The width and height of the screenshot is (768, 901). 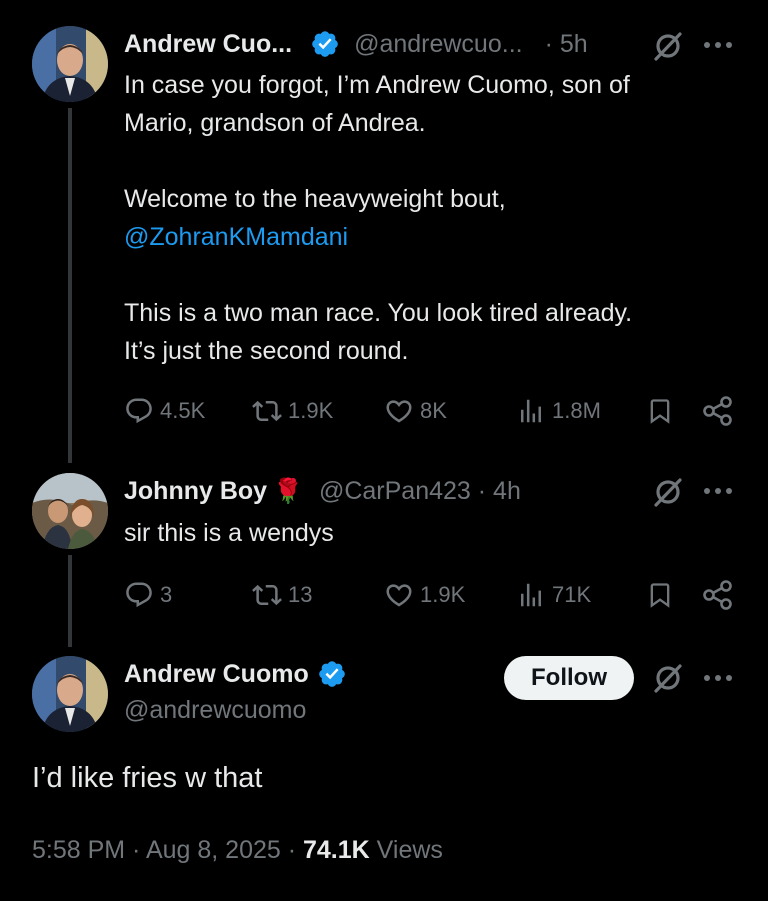 I want to click on tweet1-reply-button: 4.5K, so click(x=164, y=411).